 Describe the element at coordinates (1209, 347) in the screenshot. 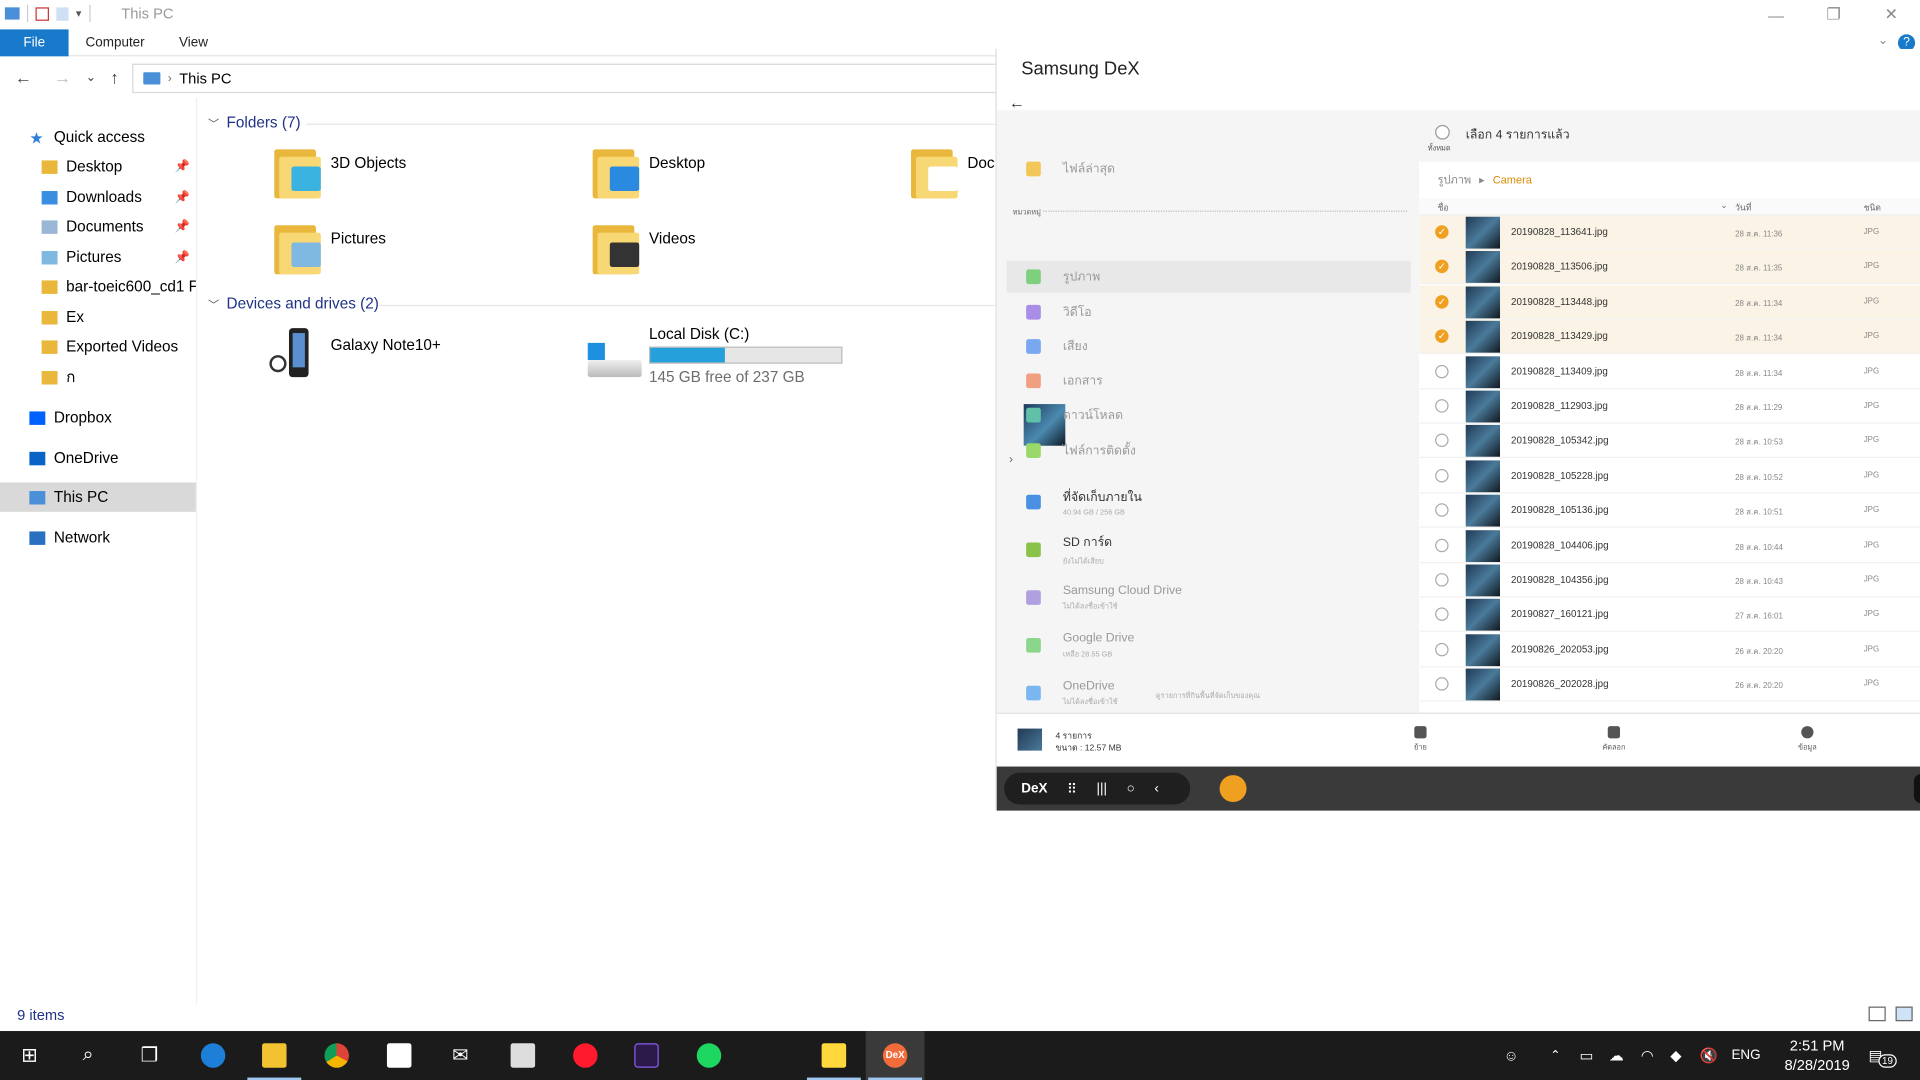

I see `category-item: เสียง` at that location.